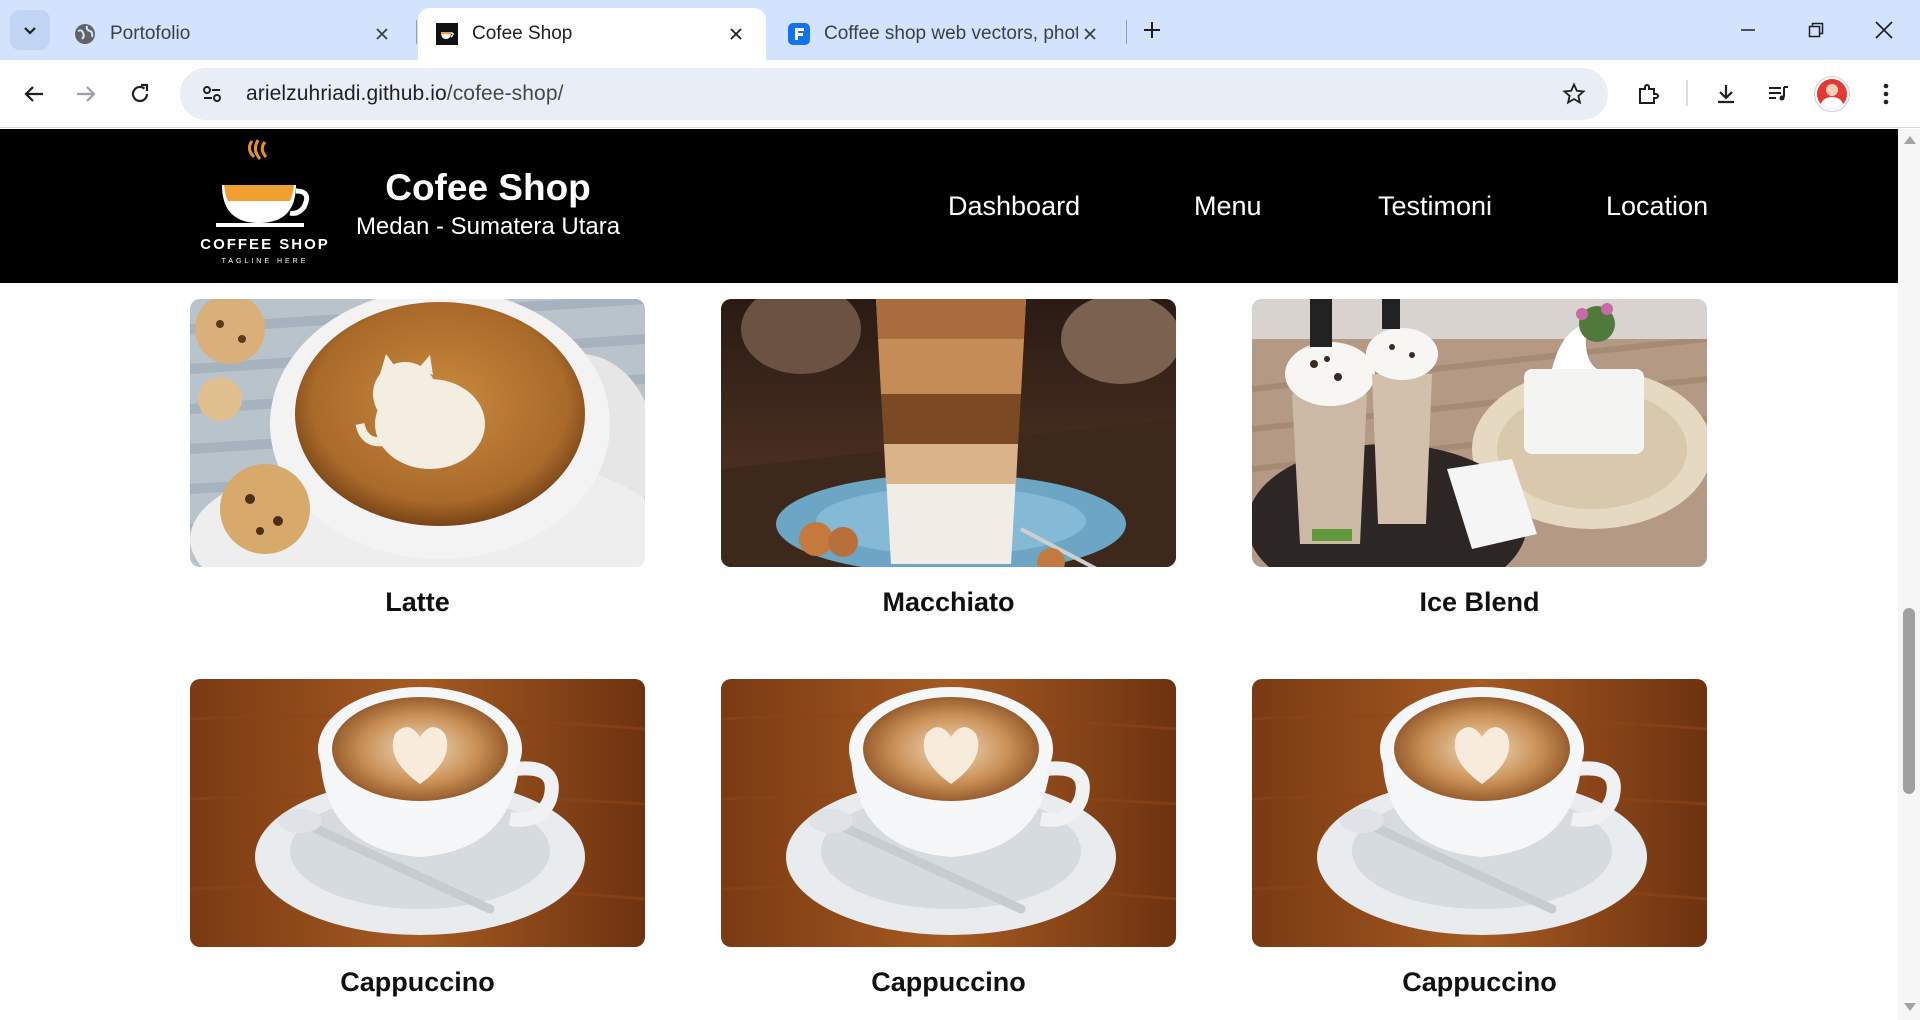  What do you see at coordinates (1479, 602) in the screenshot?
I see `menu-item-title: Ice Blend` at bounding box center [1479, 602].